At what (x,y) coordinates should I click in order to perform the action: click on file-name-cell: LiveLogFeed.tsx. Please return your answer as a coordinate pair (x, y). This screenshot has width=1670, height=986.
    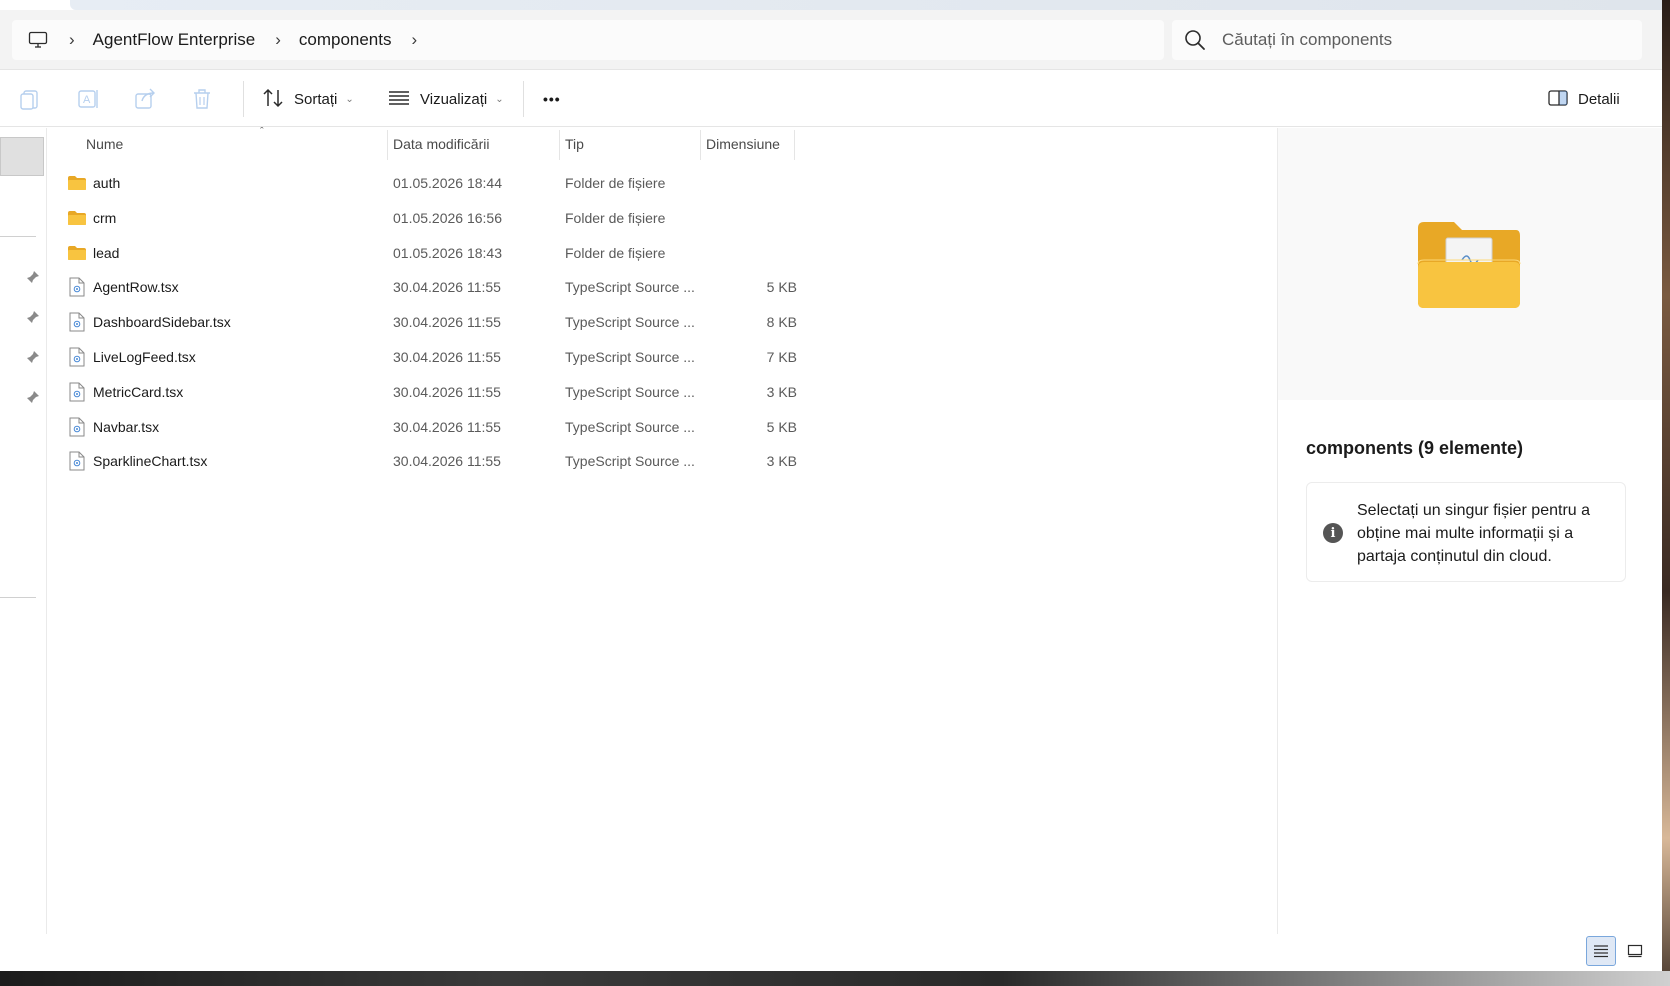
    Looking at the image, I should click on (131, 357).